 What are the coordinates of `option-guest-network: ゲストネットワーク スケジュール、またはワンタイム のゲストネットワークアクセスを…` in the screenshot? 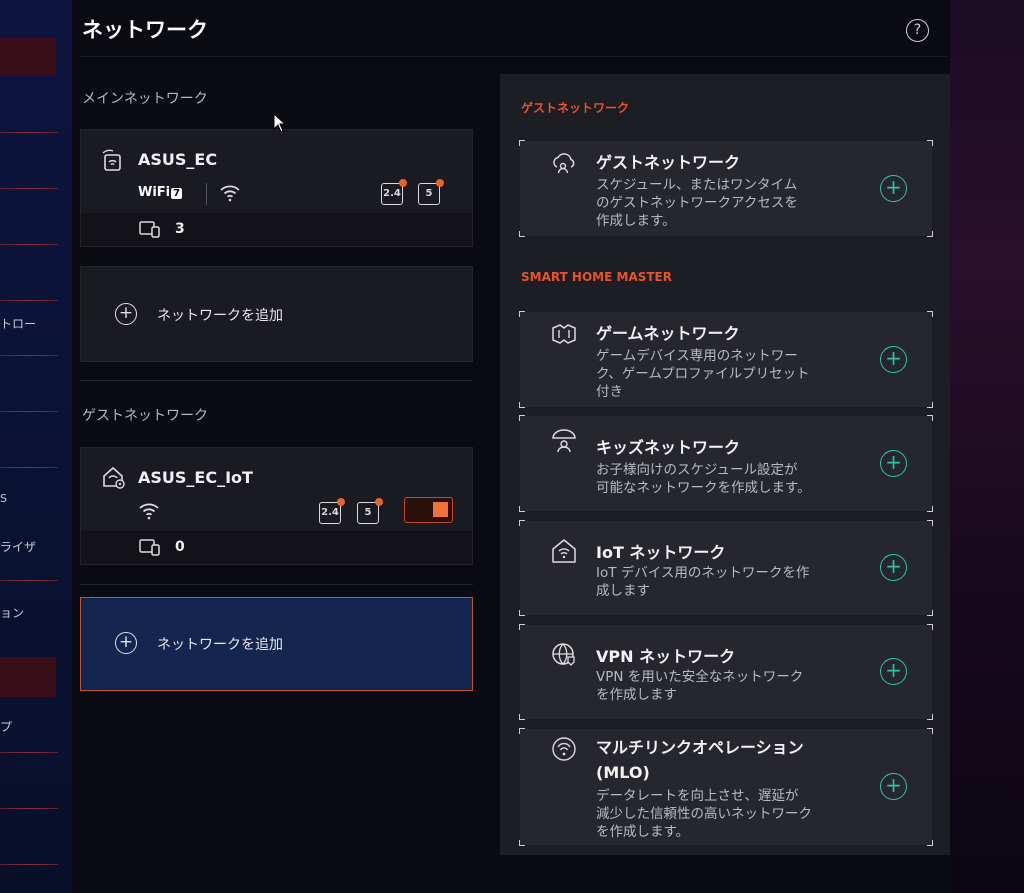 It's located at (726, 188).